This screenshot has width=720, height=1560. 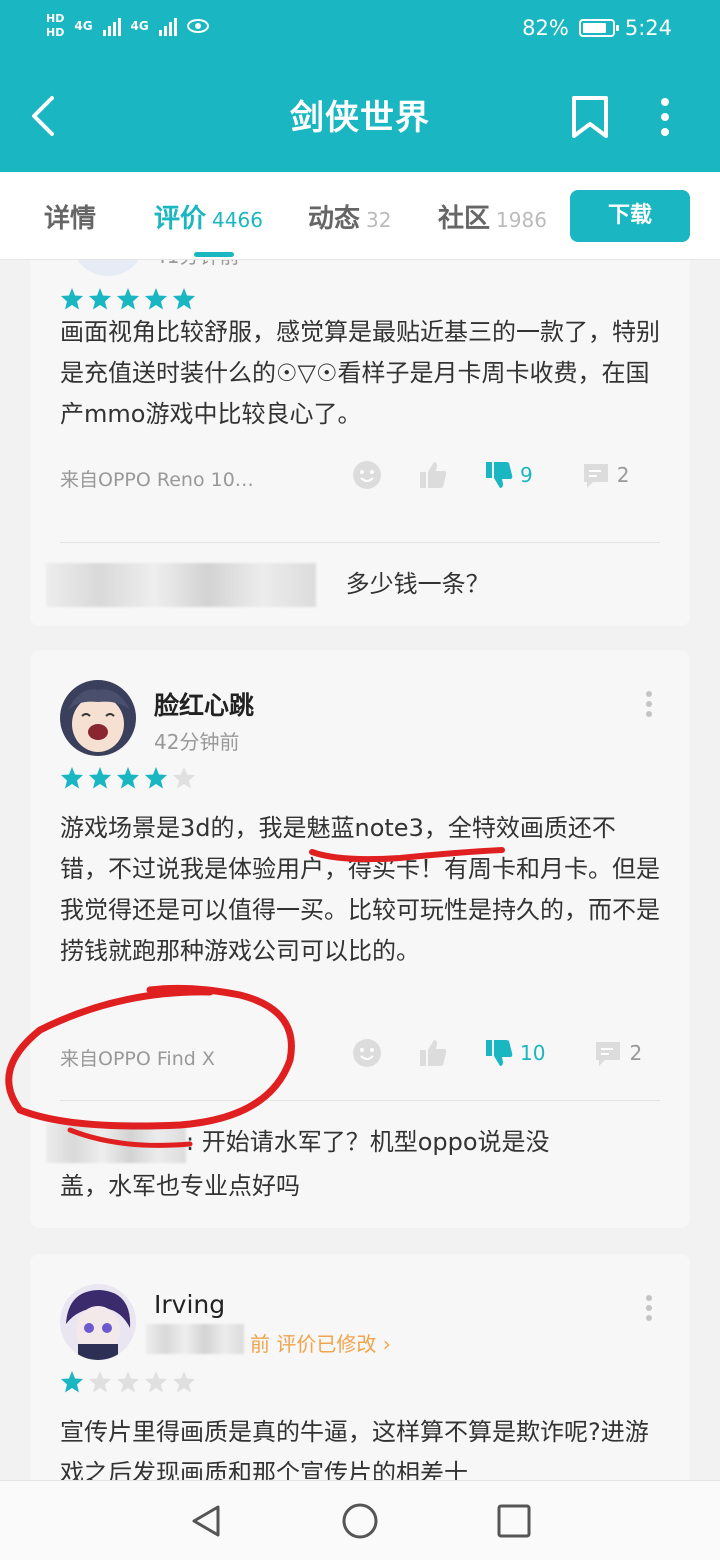 I want to click on tab-details-label: 详情, so click(x=70, y=219).